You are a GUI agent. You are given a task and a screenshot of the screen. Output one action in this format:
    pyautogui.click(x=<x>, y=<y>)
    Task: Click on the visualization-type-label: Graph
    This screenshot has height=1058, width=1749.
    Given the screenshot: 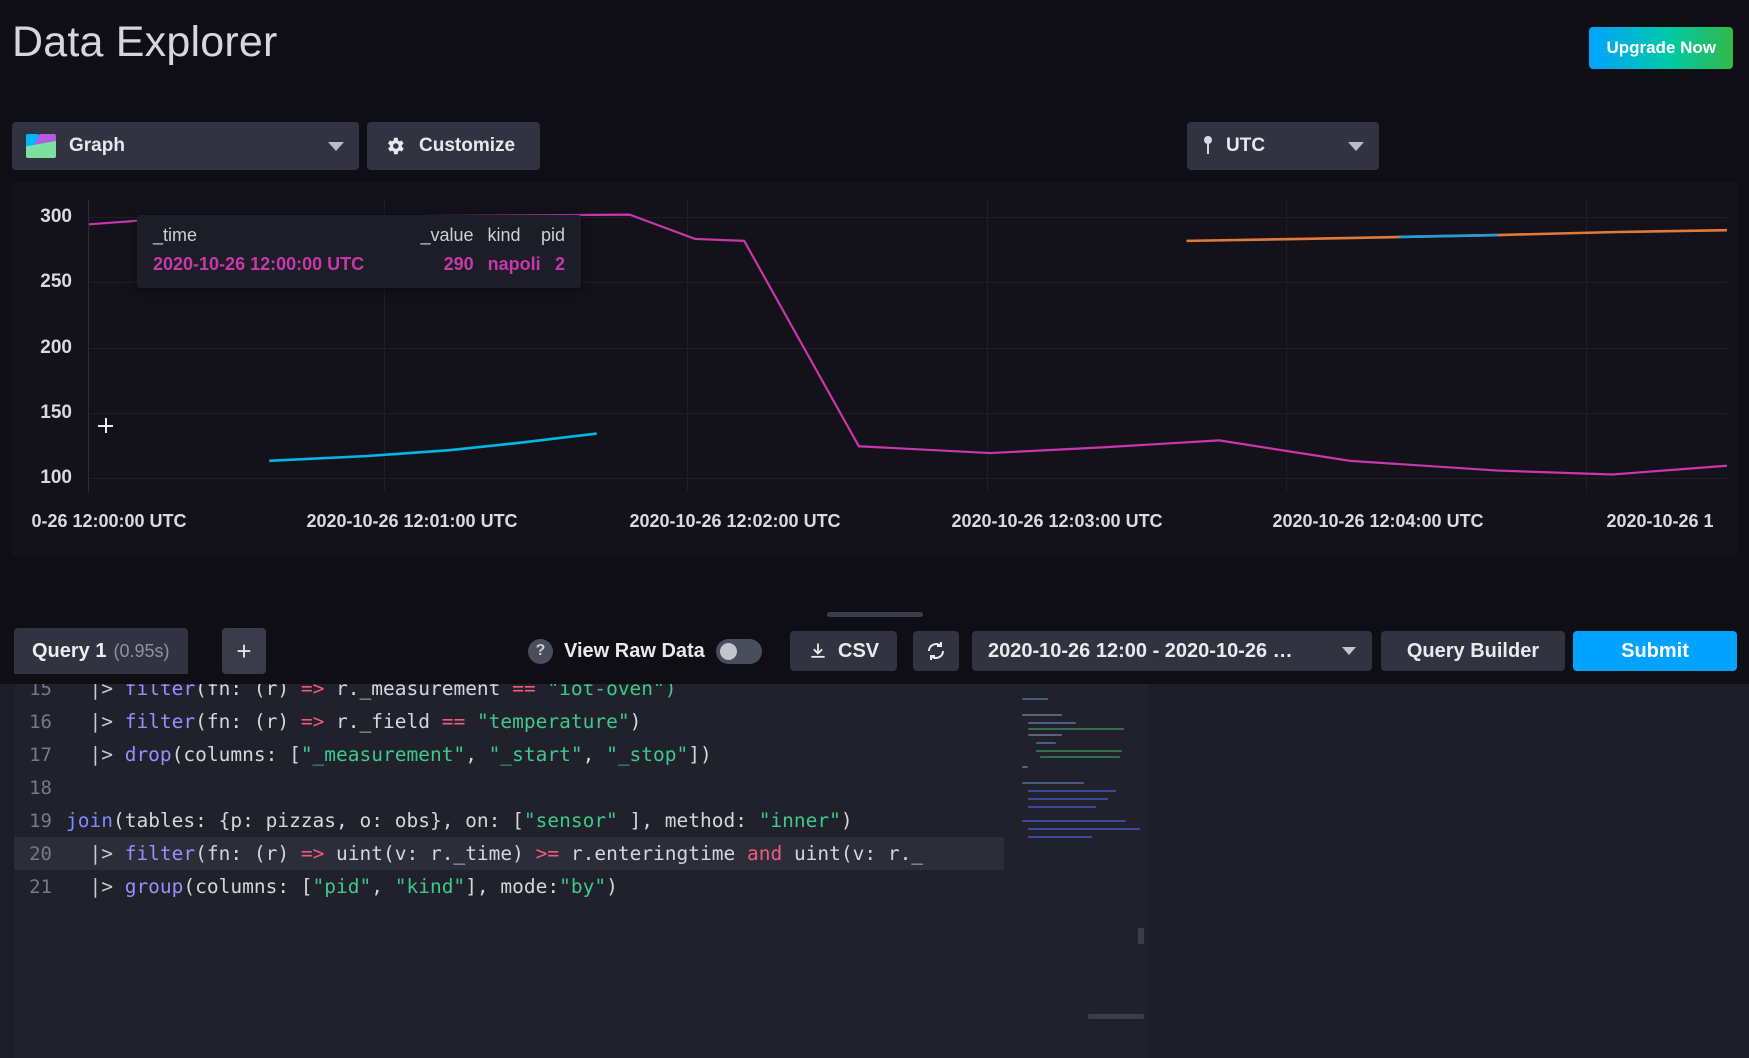 What is the action you would take?
    pyautogui.click(x=97, y=145)
    